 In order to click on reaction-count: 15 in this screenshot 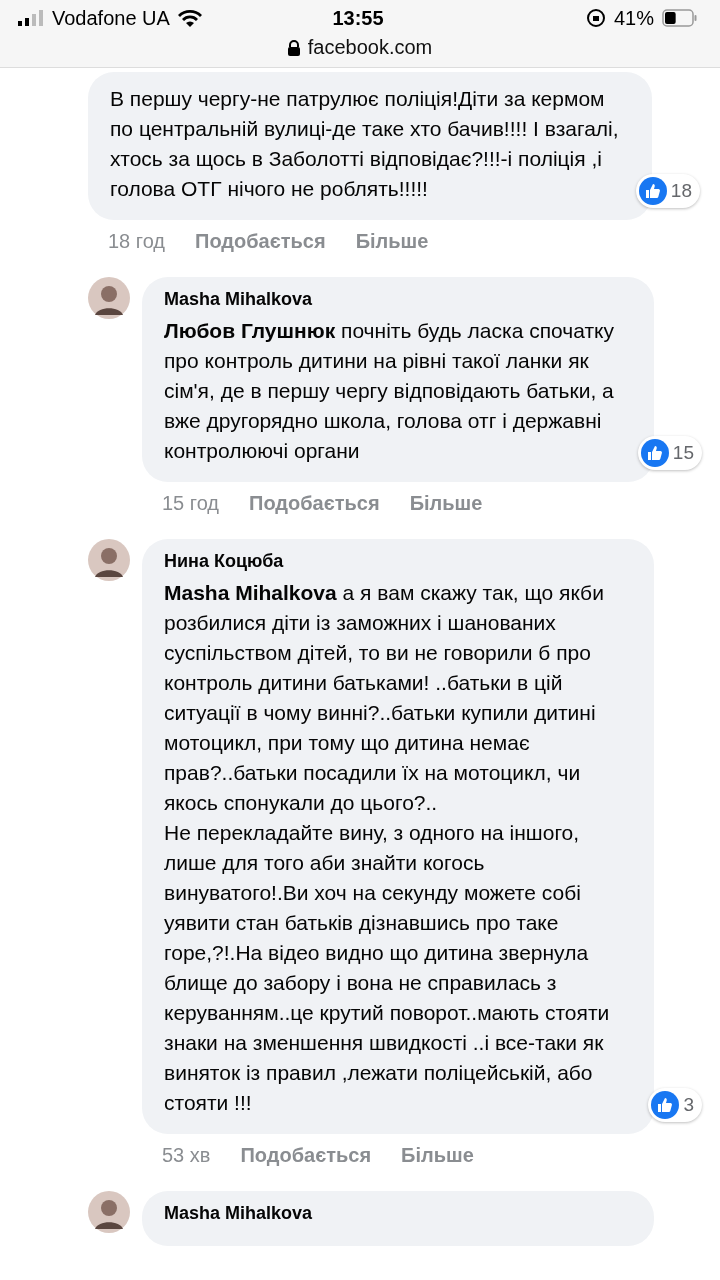, I will do `click(669, 453)`.